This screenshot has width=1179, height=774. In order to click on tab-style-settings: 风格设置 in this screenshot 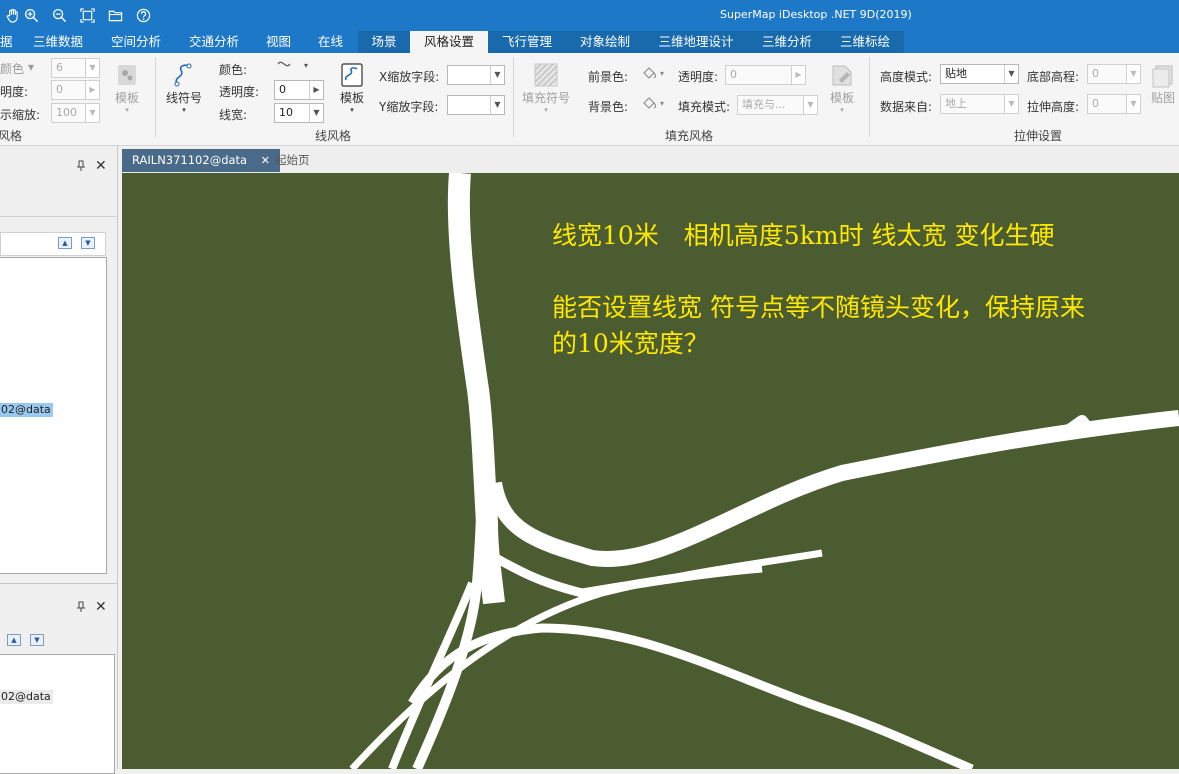, I will do `click(449, 42)`.